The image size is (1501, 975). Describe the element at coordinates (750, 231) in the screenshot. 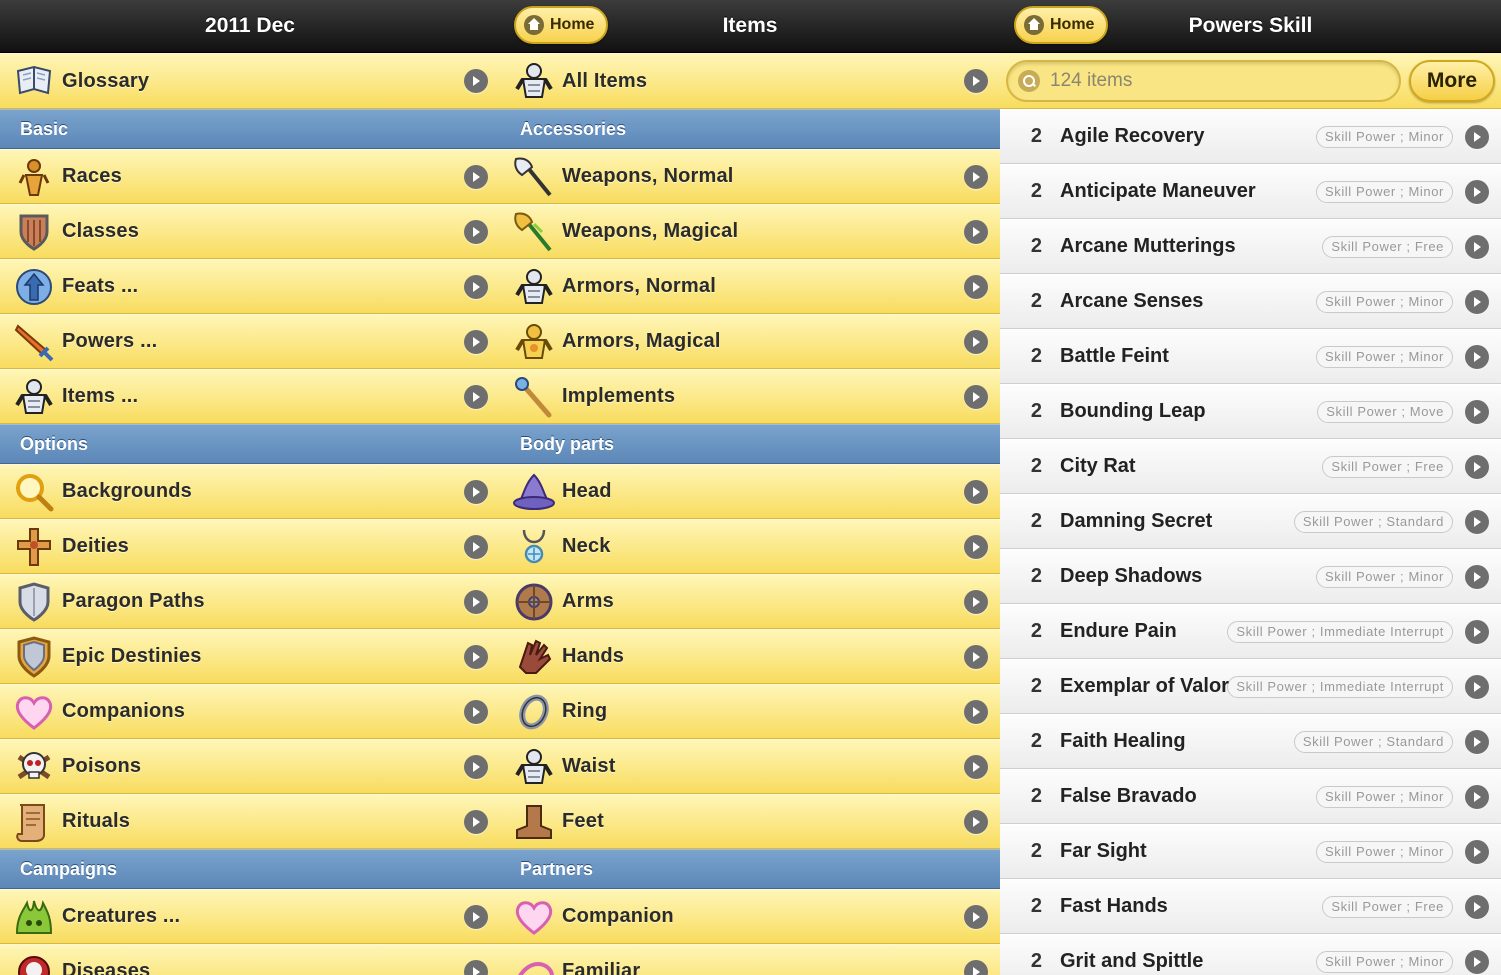

I see `menu-item-weapons-magical: Weapons, Magical` at that location.